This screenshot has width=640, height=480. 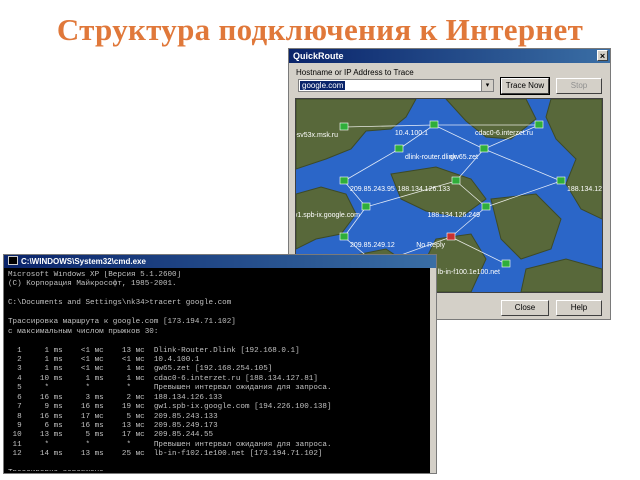 I want to click on node-label: gw65.zet, so click(x=464, y=157).